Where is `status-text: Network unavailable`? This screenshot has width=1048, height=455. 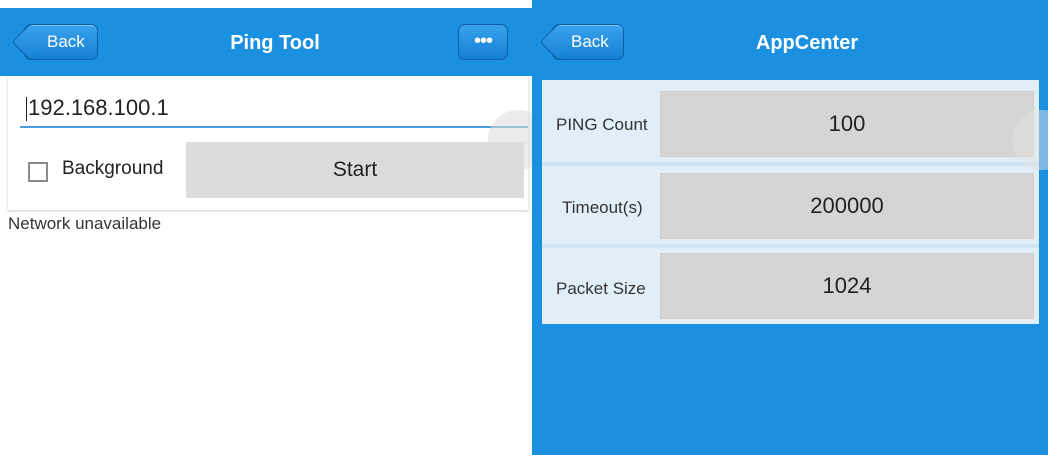
status-text: Network unavailable is located at coordinates (85, 223).